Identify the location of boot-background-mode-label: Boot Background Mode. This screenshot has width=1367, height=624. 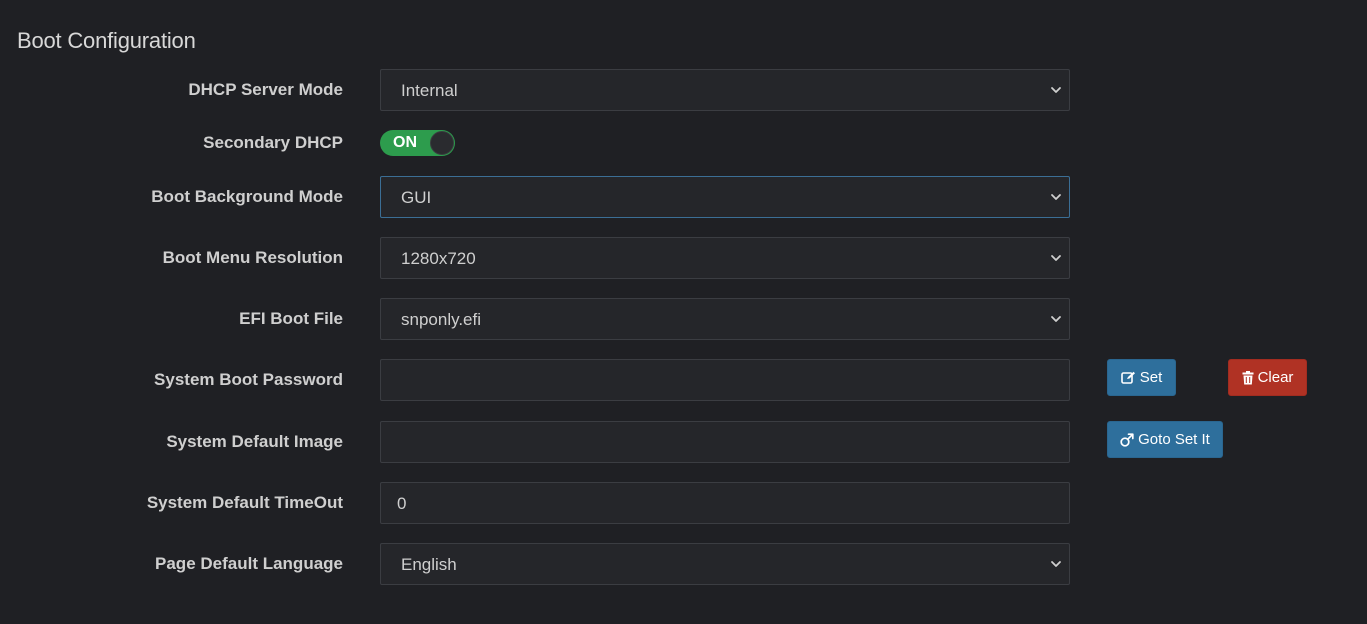
(247, 196).